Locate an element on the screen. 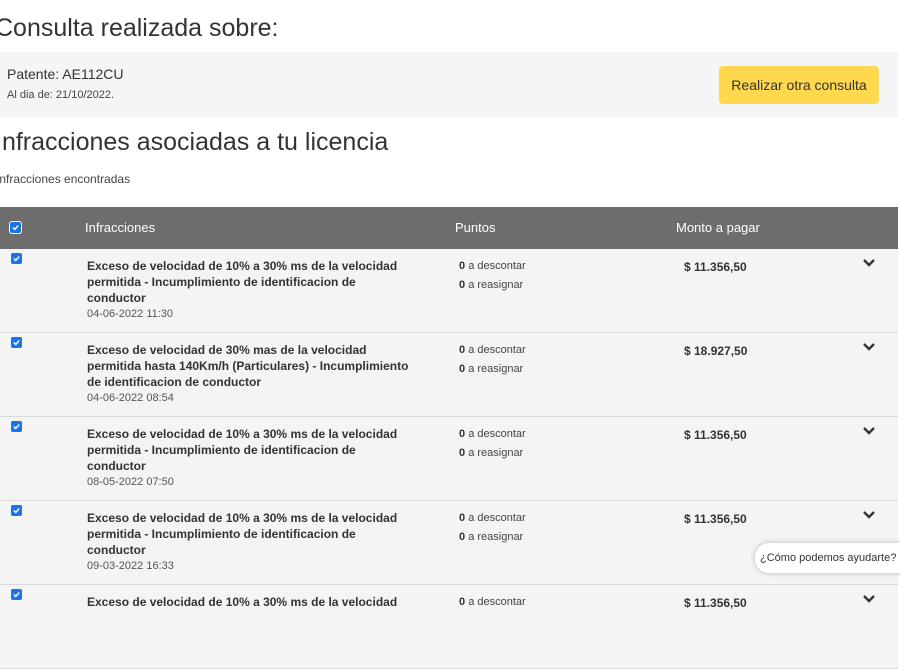  plate-number: Patente: AE112CU is located at coordinates (65, 74).